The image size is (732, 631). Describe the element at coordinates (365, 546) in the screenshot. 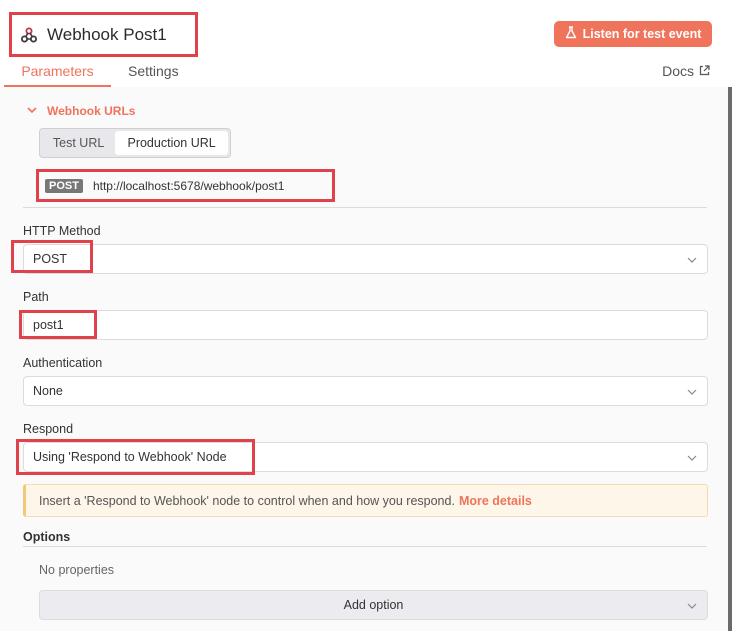

I see `options-divider` at that location.